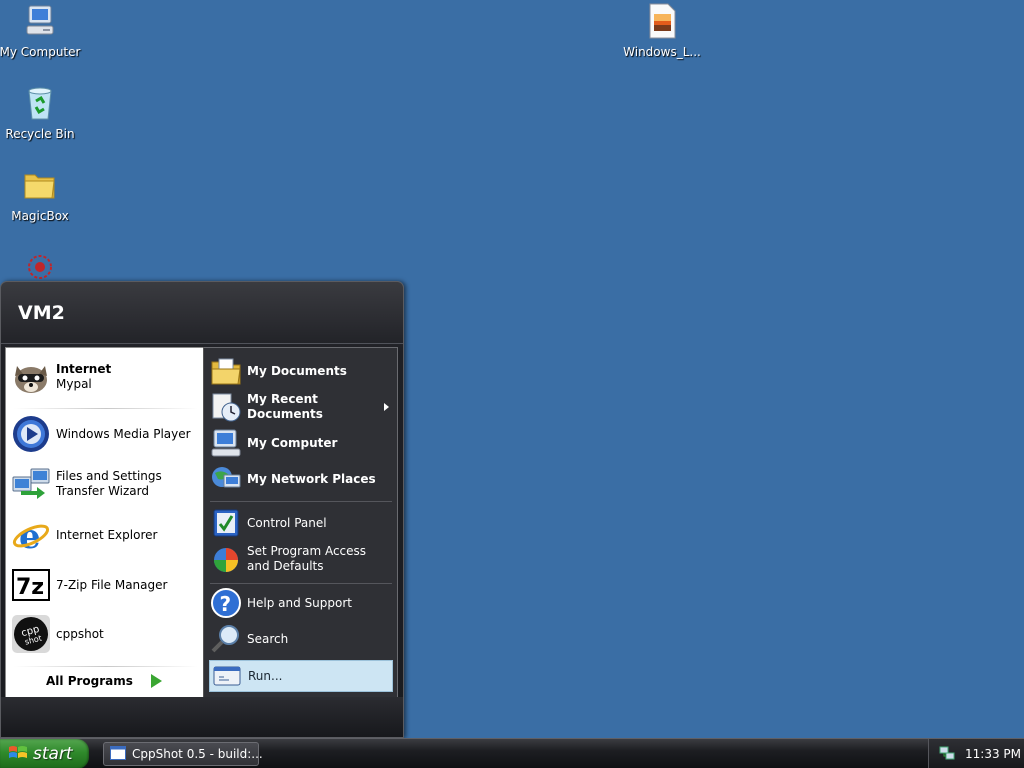 The width and height of the screenshot is (1024, 768). What do you see at coordinates (80, 633) in the screenshot?
I see `program-item-label: cppshot` at bounding box center [80, 633].